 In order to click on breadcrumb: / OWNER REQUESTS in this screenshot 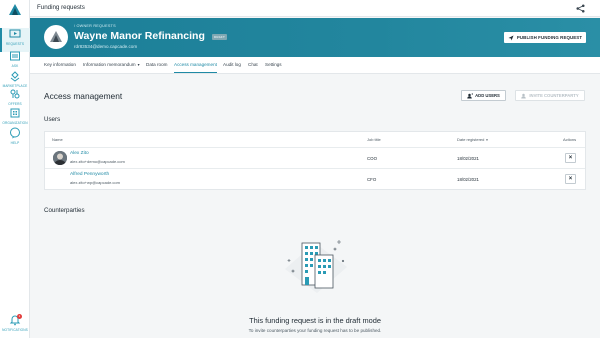, I will do `click(95, 26)`.